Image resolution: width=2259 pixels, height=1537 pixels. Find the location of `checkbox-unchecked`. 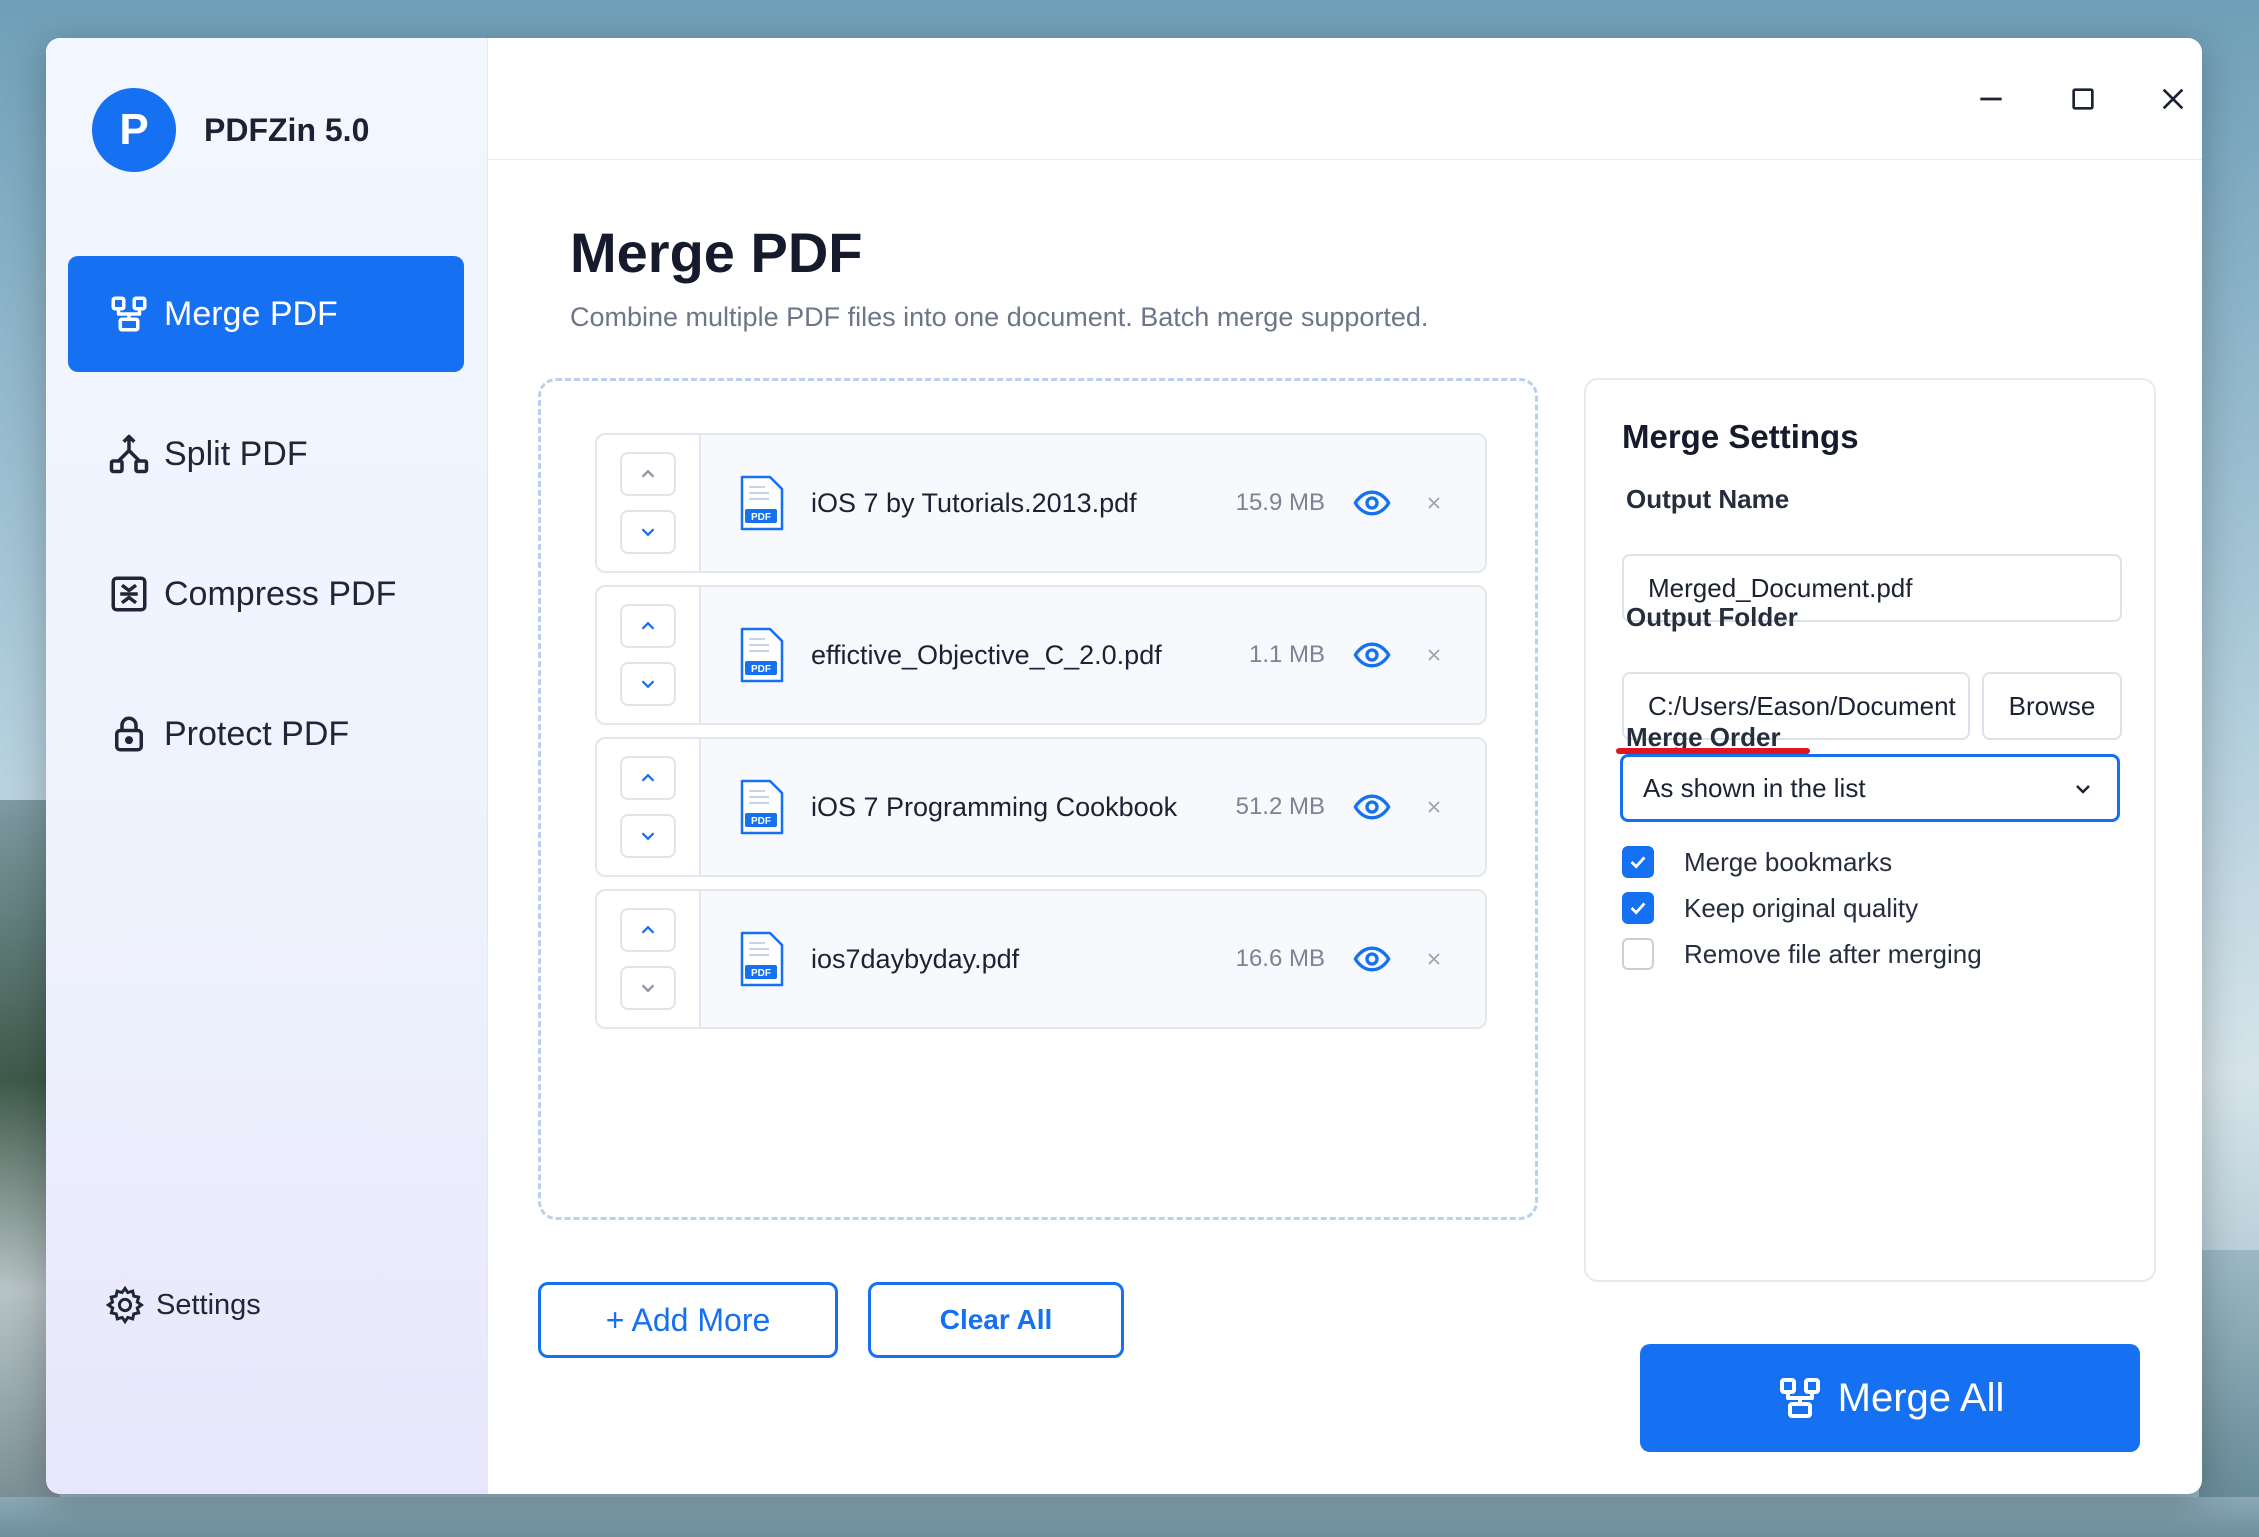

checkbox-unchecked is located at coordinates (1638, 954).